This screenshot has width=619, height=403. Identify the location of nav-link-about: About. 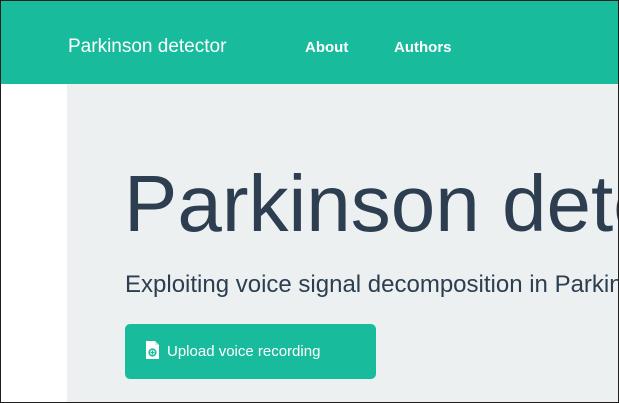
(326, 48).